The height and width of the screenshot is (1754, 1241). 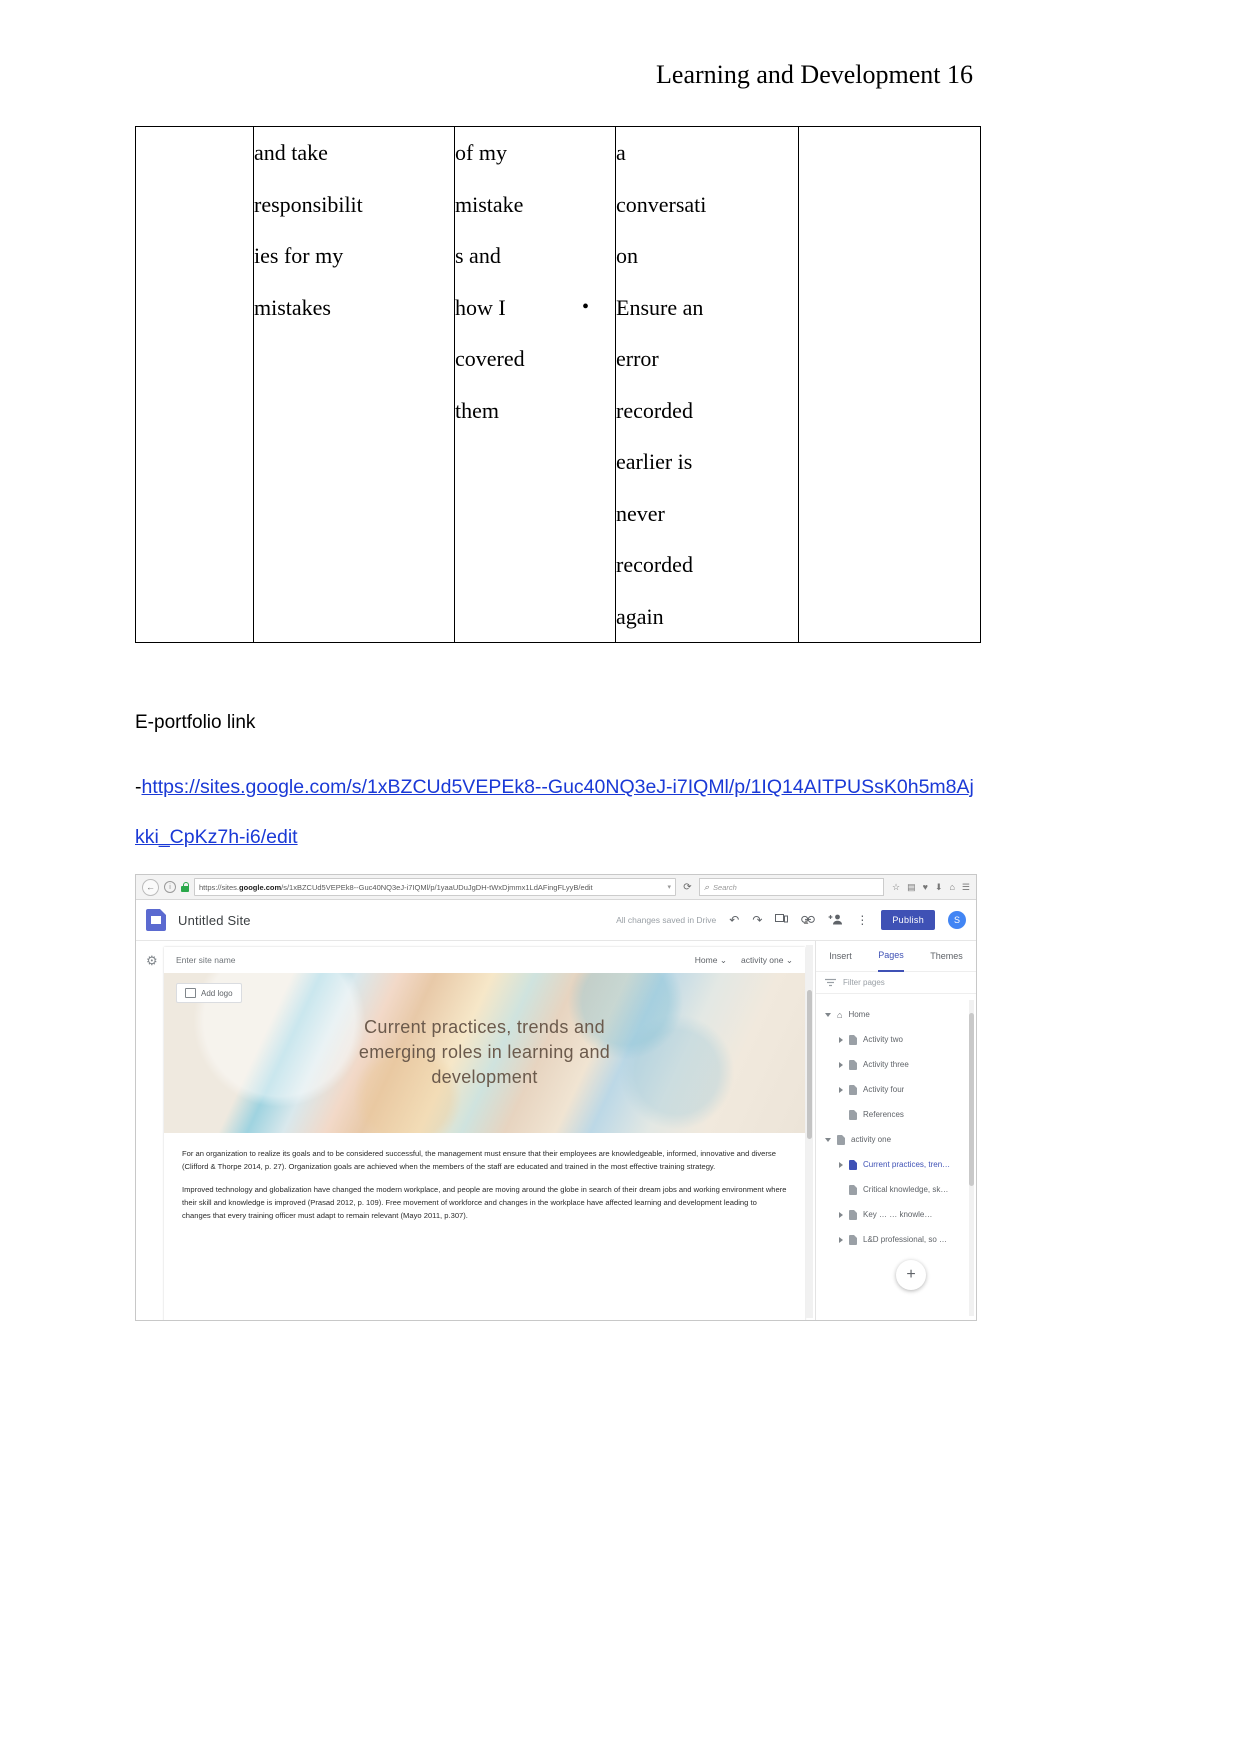 What do you see at coordinates (217, 993) in the screenshot?
I see `add-logo-label: Add logo` at bounding box center [217, 993].